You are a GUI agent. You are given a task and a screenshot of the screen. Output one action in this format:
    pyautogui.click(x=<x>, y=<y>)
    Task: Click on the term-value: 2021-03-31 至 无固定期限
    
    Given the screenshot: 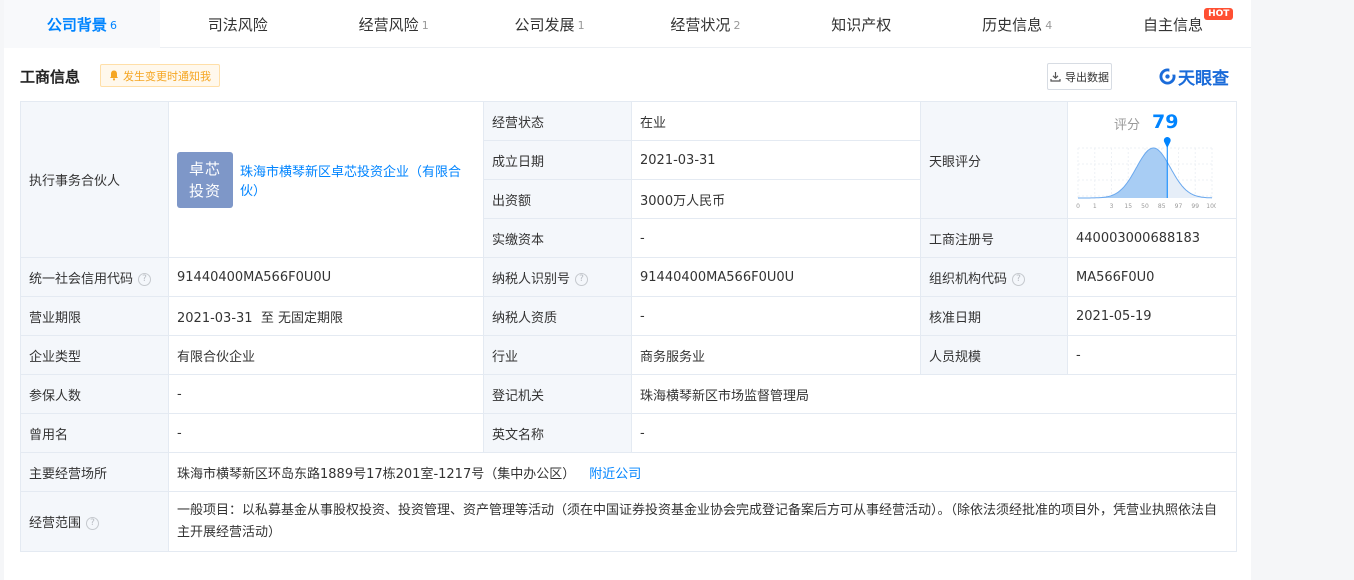 What is the action you would take?
    pyautogui.click(x=326, y=316)
    